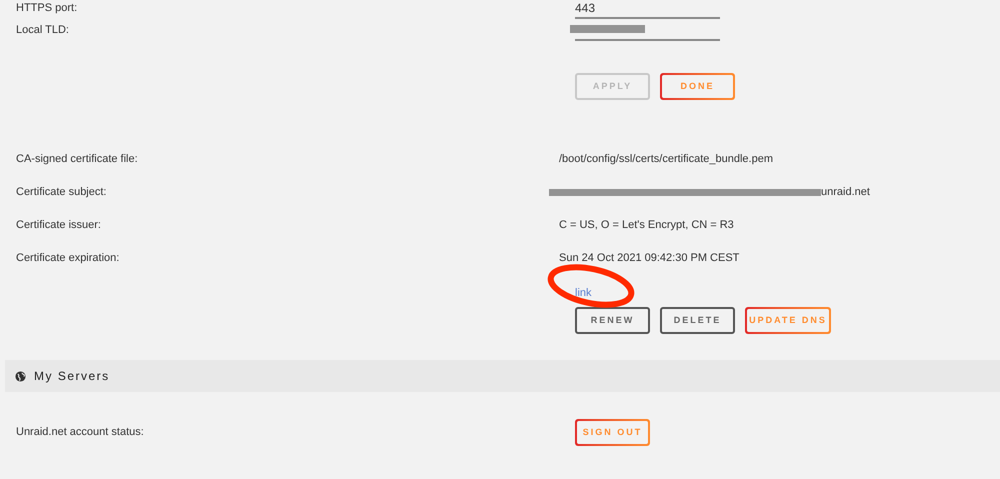 This screenshot has height=479, width=1000. Describe the element at coordinates (788, 320) in the screenshot. I see `action-button: UPDATE DNS` at that location.